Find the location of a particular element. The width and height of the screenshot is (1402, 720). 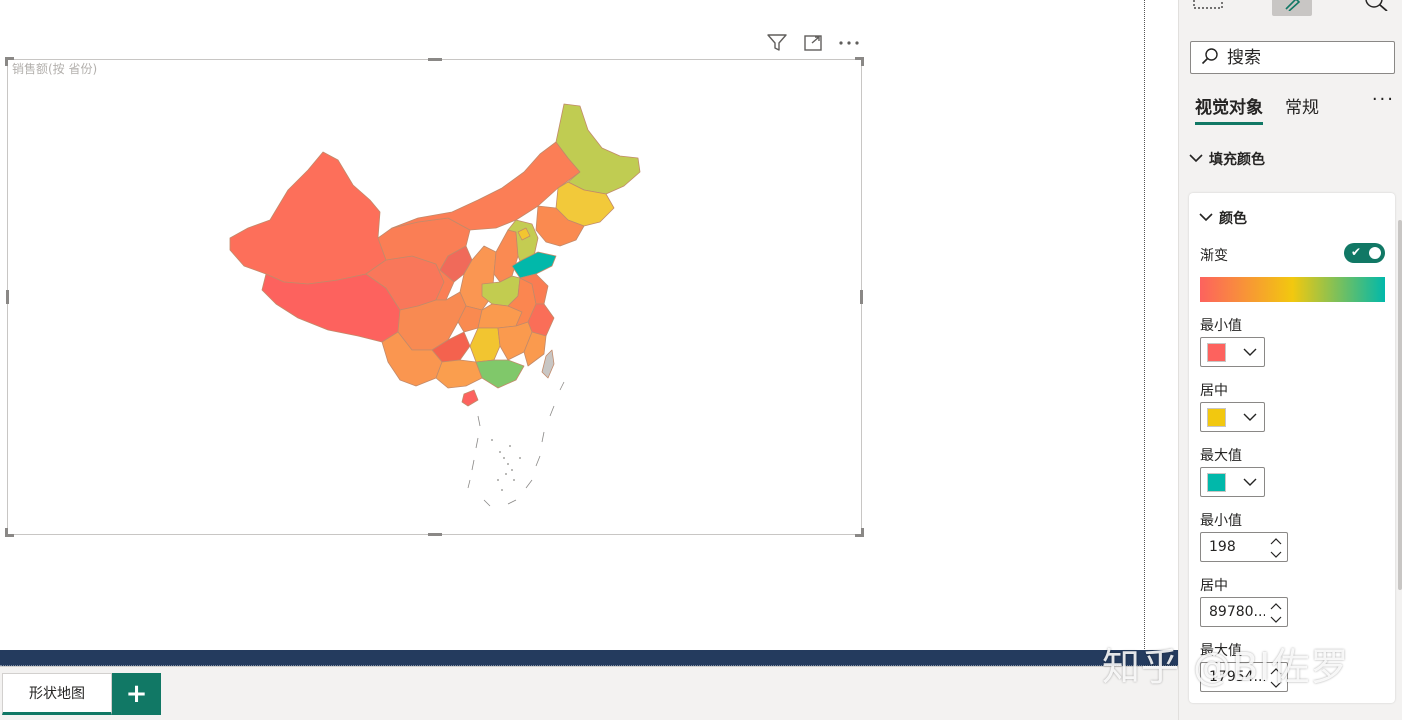

pane-search-box is located at coordinates (1292, 57).